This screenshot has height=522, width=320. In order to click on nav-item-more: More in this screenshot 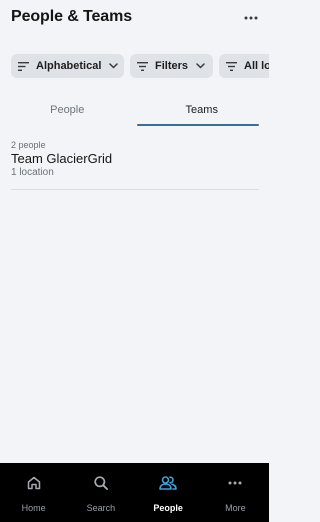, I will do `click(235, 492)`.